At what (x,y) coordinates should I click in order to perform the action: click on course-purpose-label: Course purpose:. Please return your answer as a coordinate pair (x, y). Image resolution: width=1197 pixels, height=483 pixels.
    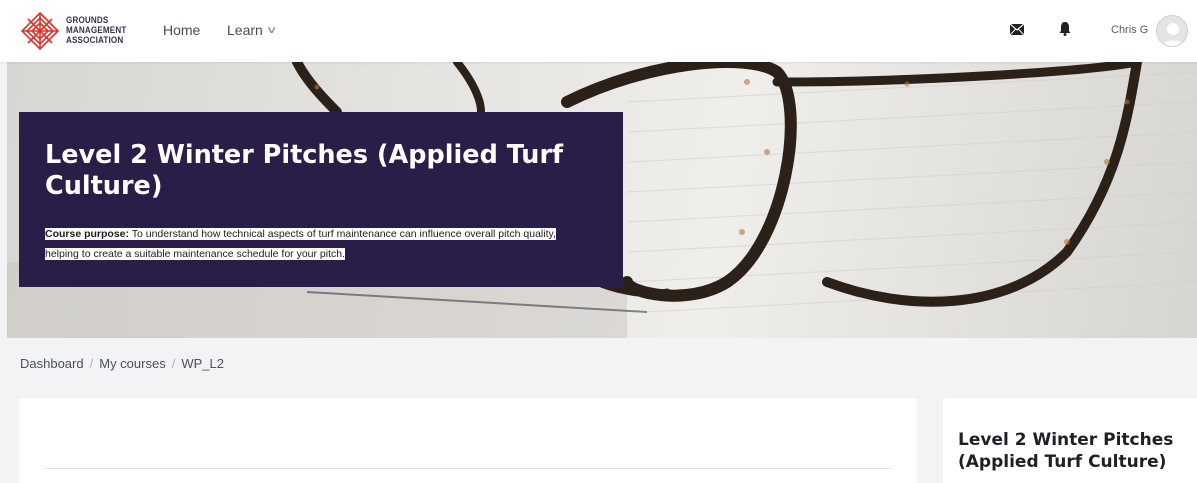
    Looking at the image, I should click on (87, 234).